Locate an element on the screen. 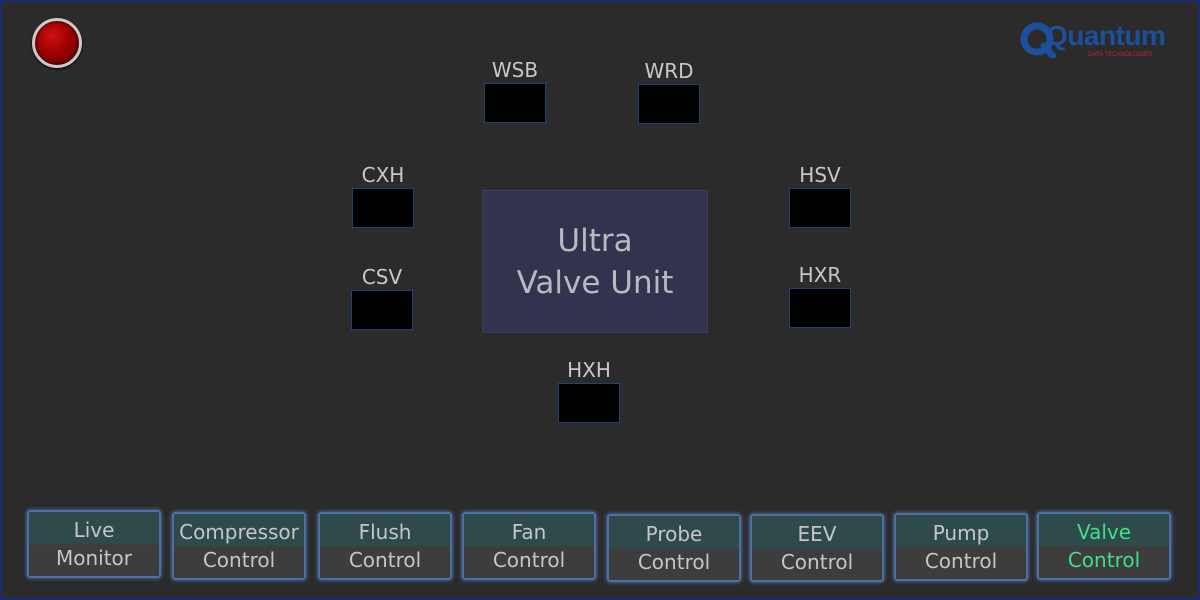  valve-label: HXR is located at coordinates (820, 275).